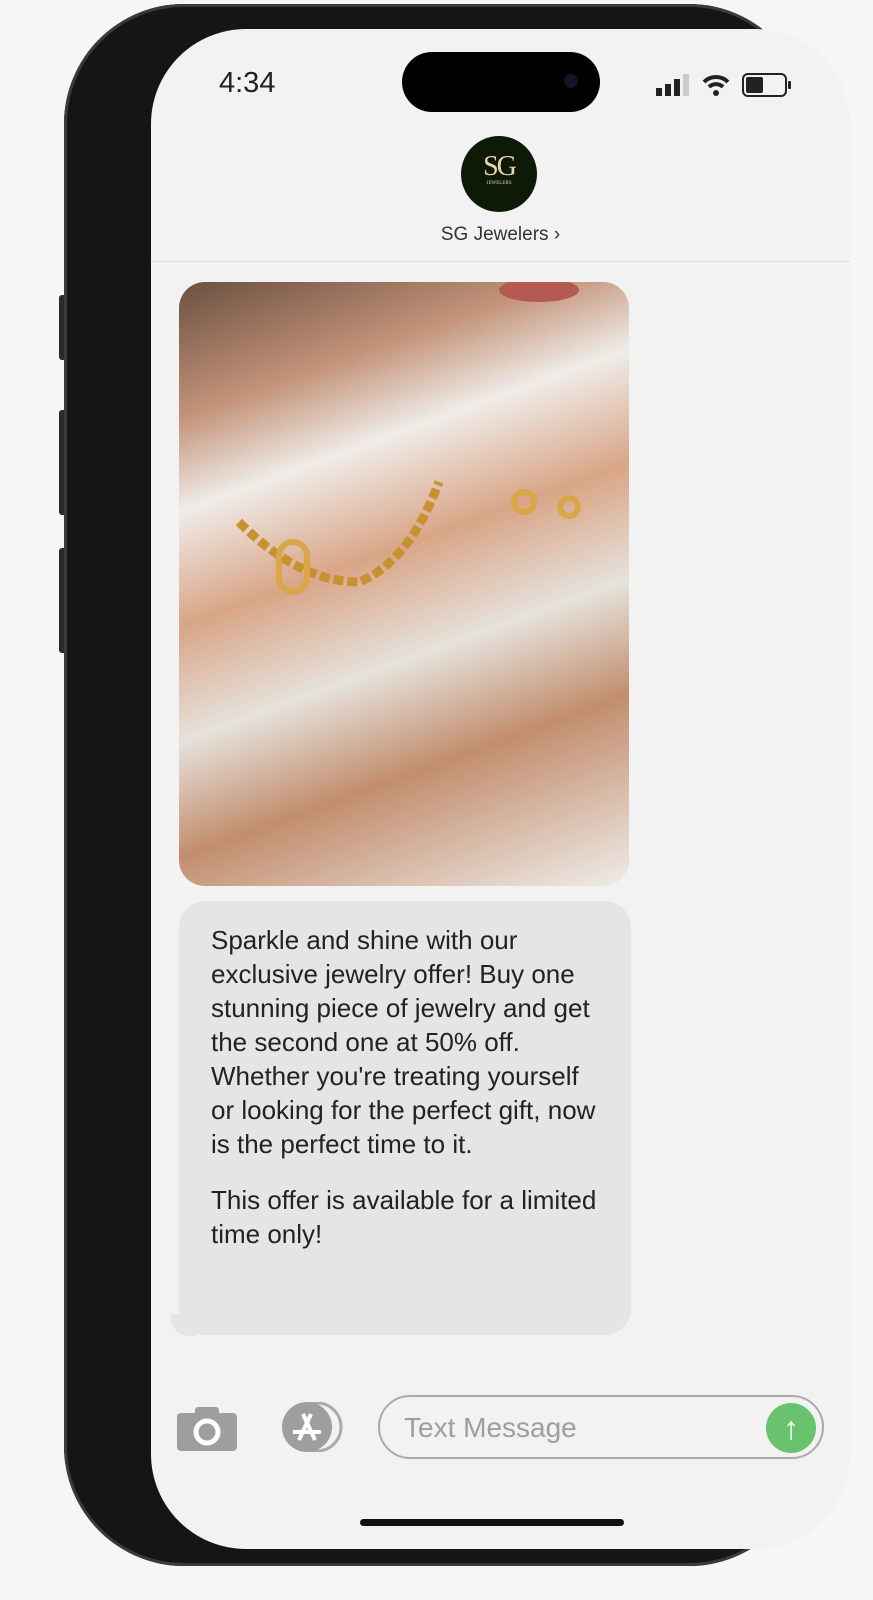 The image size is (873, 1600). I want to click on avatar-logo-text: SG, so click(500, 166).